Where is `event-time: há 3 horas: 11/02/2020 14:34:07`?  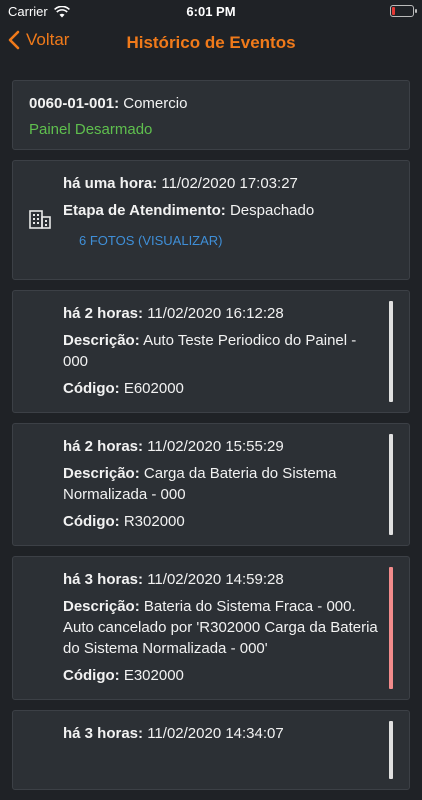 event-time: há 3 horas: 11/02/2020 14:34:07 is located at coordinates (221, 733).